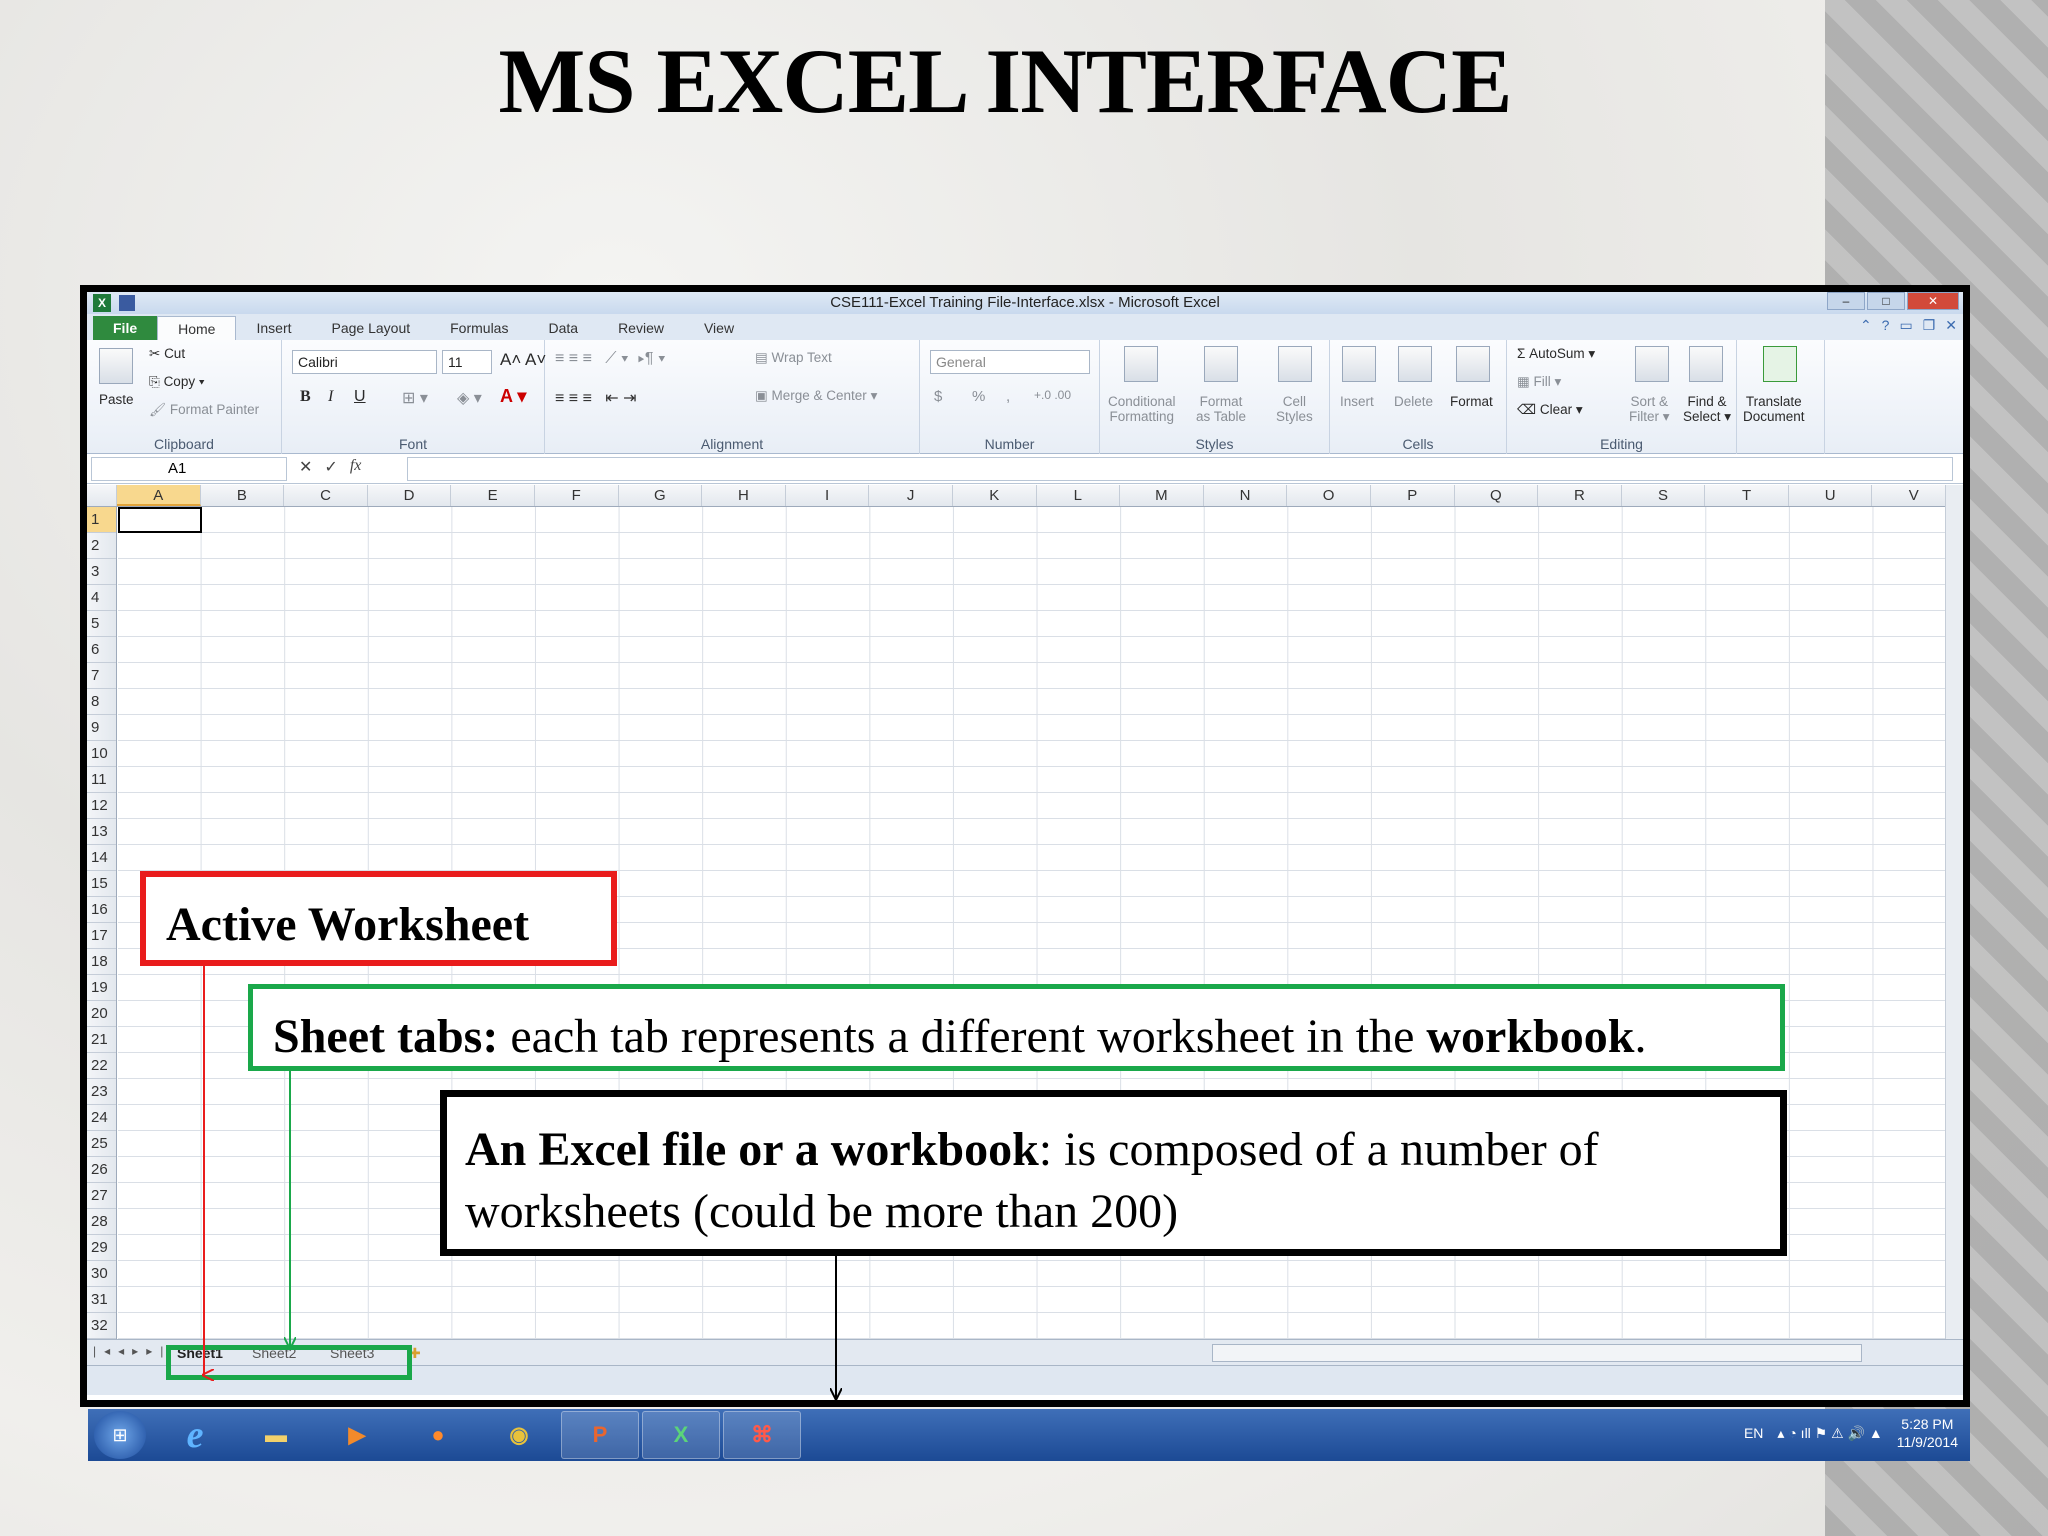 The width and height of the screenshot is (2048, 1536). What do you see at coordinates (101, 1170) in the screenshot?
I see `row-header-26: 26` at bounding box center [101, 1170].